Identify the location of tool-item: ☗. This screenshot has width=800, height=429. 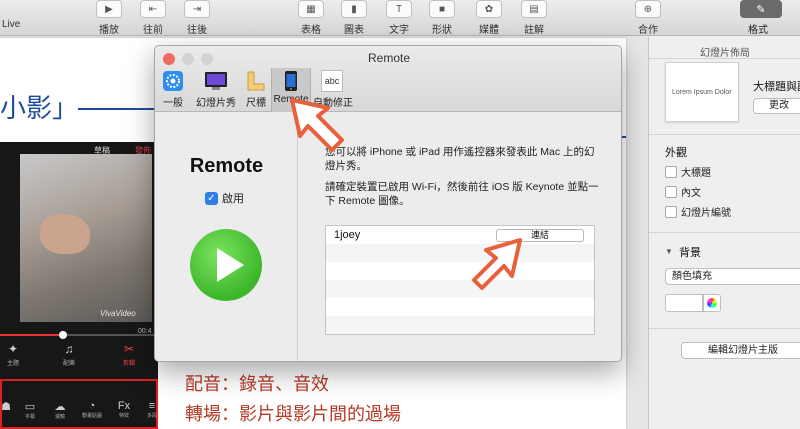
(9, 406).